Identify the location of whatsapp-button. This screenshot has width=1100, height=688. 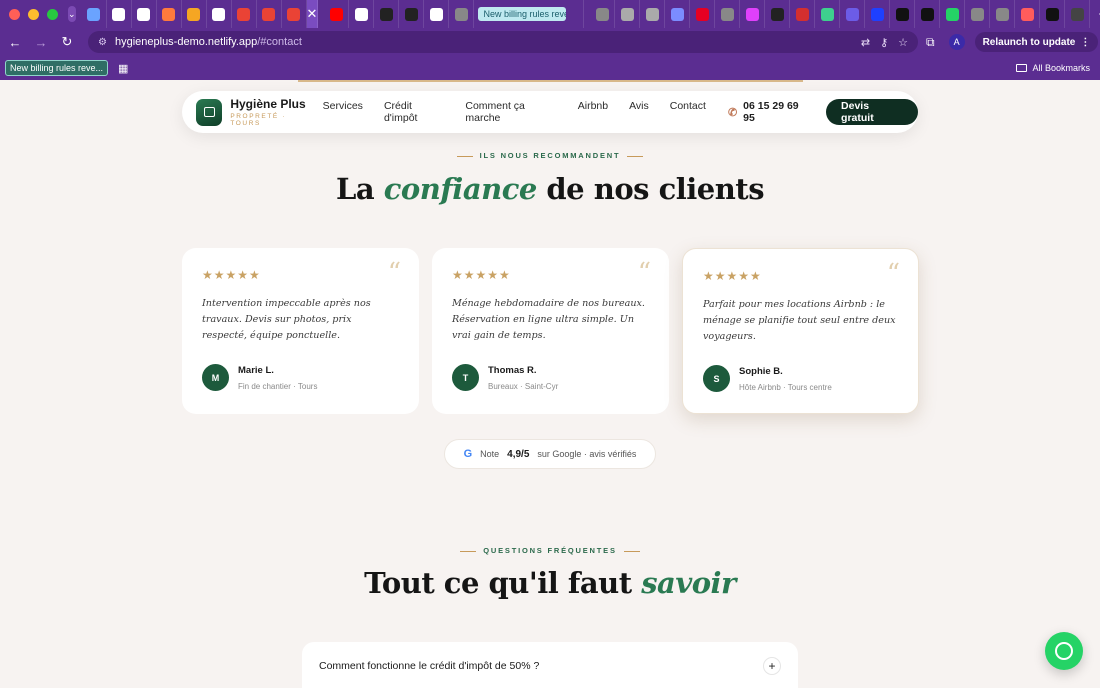
(1064, 651).